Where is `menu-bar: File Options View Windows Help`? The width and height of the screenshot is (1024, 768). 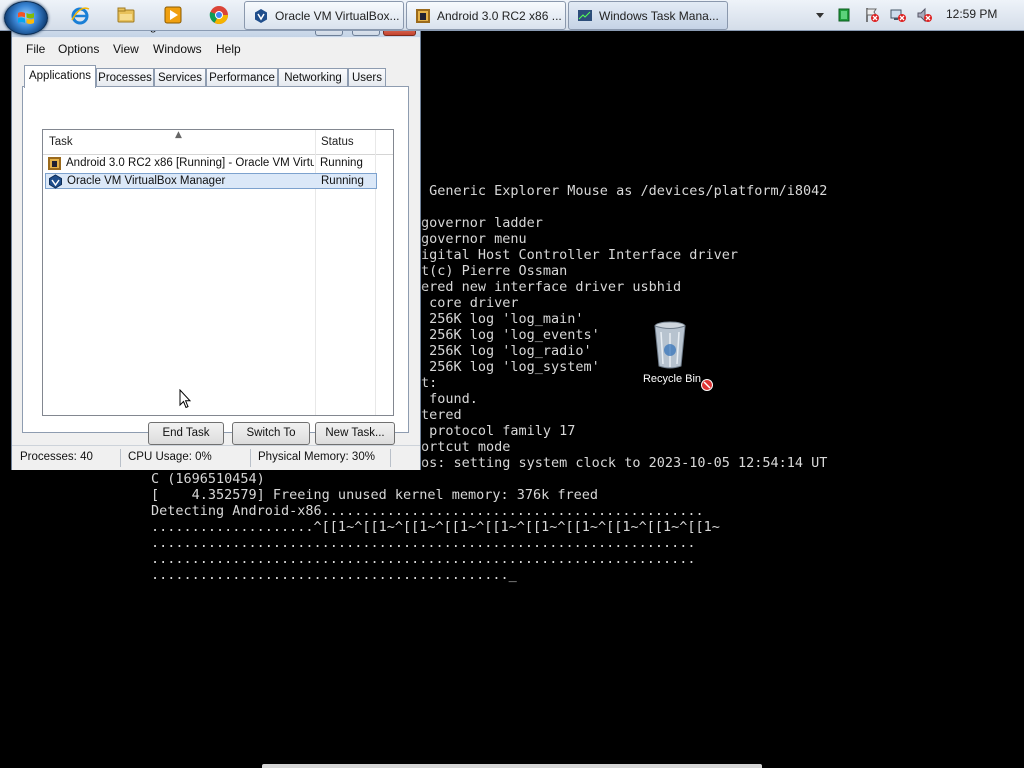 menu-bar: File Options View Windows Help is located at coordinates (216, 49).